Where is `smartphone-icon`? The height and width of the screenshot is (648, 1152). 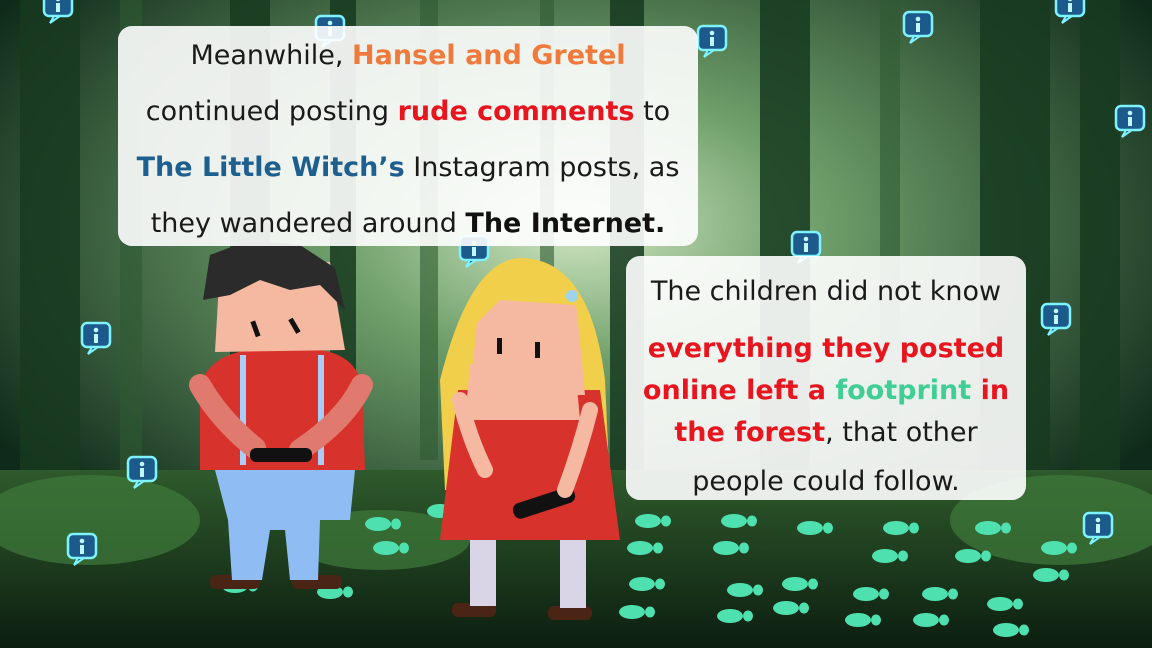
smartphone-icon is located at coordinates (281, 455).